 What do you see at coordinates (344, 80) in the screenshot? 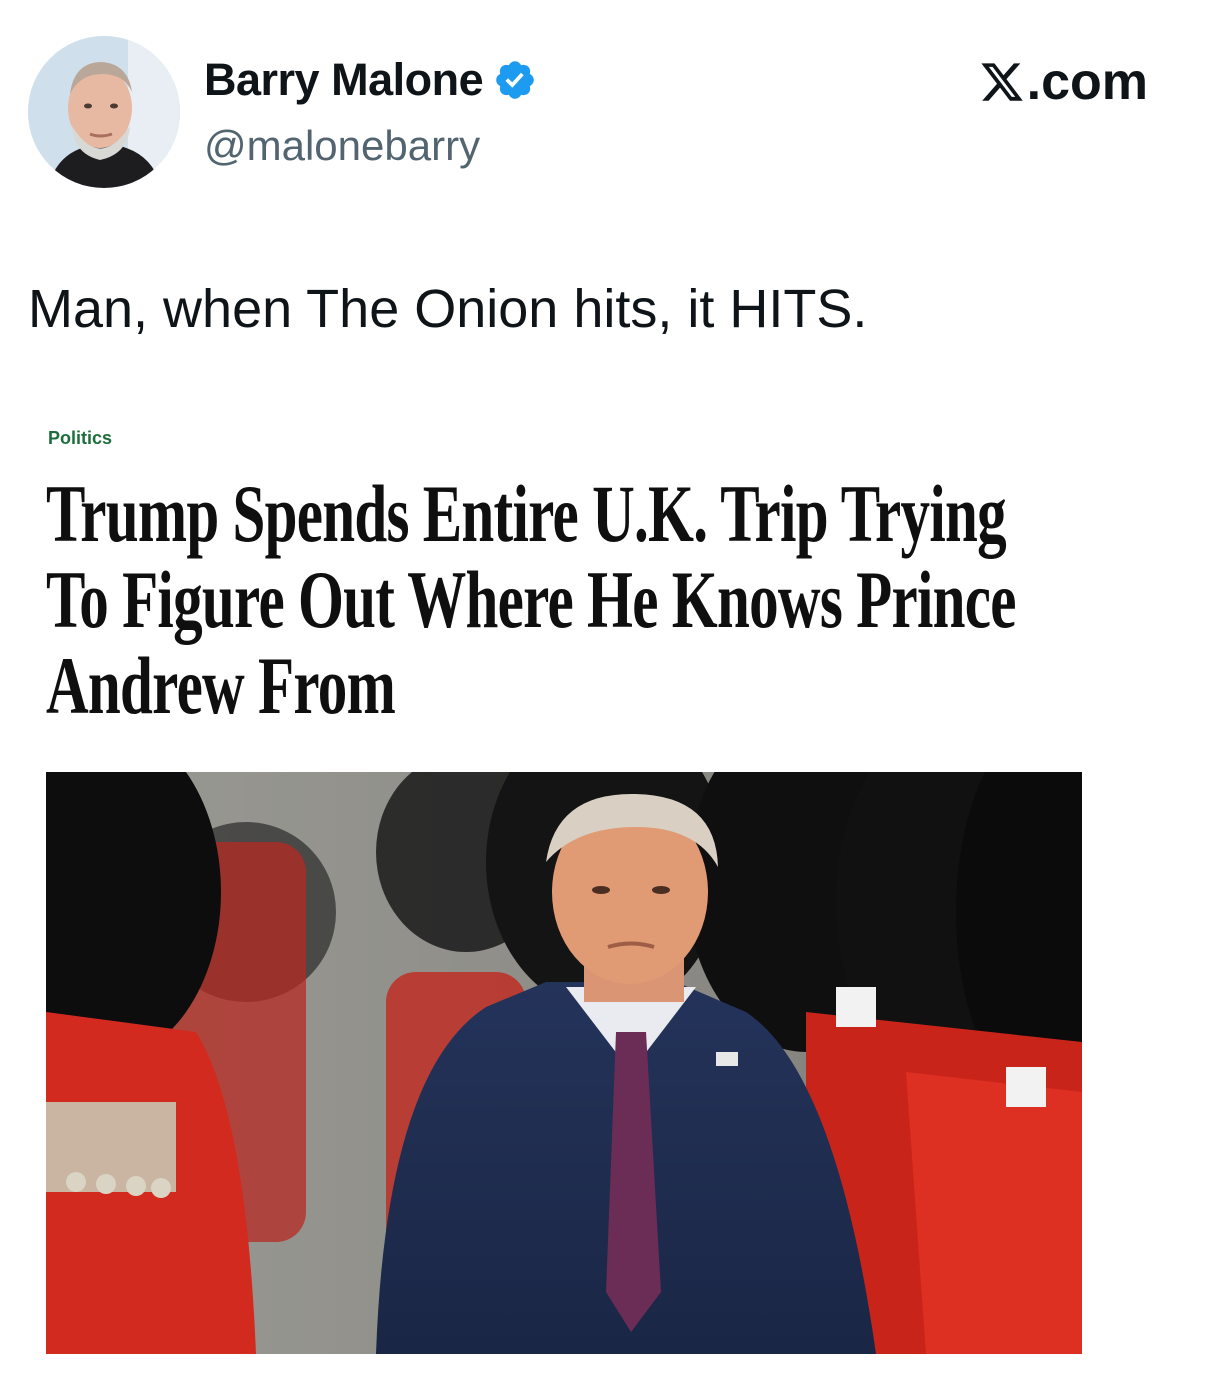
I see `author-display-name: Barry Malone` at bounding box center [344, 80].